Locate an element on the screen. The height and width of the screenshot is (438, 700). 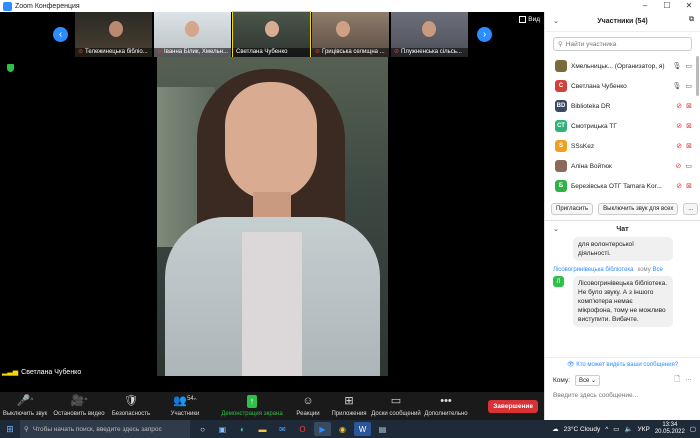
more-label: Дополнительно is located at coordinates (446, 414).